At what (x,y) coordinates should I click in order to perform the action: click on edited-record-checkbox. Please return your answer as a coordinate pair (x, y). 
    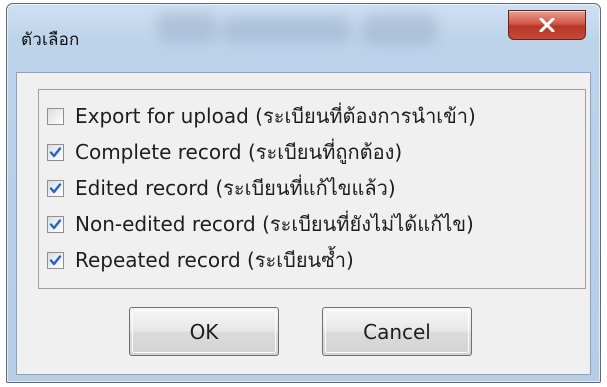
    Looking at the image, I should click on (55, 188).